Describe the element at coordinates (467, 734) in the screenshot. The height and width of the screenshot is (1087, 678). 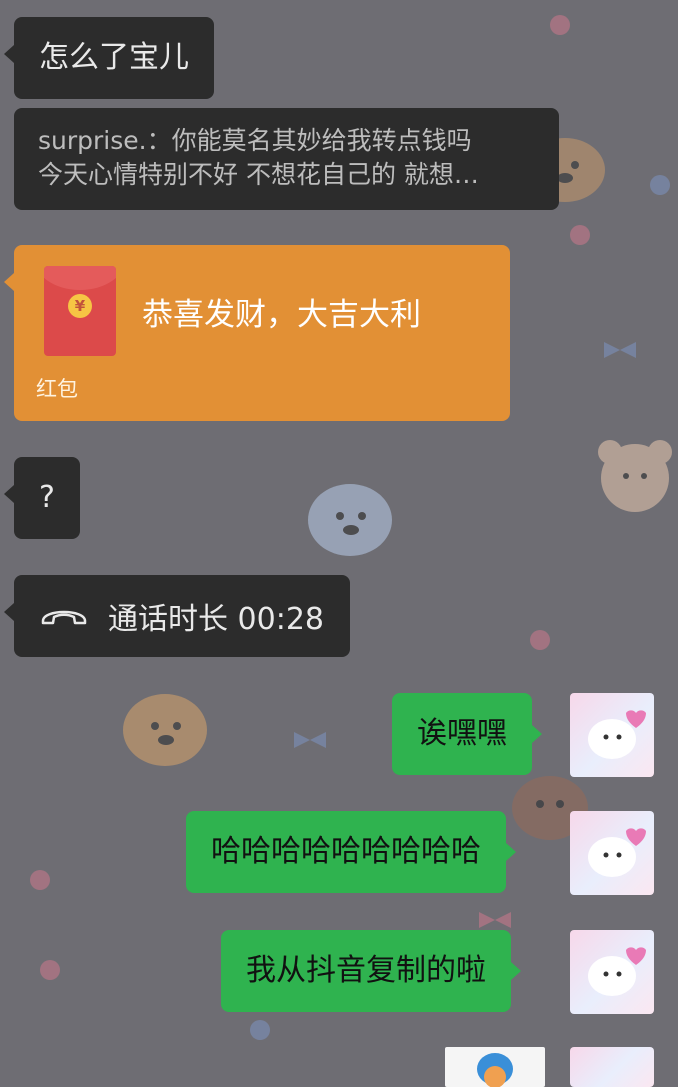
I see `outgoing-message-bubble: 诶嘿嘿` at that location.